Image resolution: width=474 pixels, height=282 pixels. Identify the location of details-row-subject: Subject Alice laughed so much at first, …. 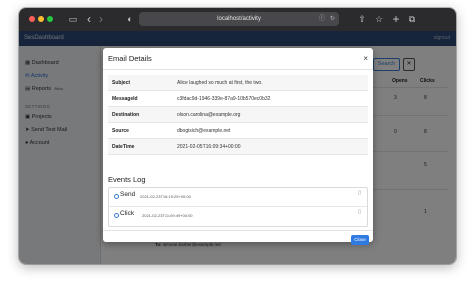
(238, 83).